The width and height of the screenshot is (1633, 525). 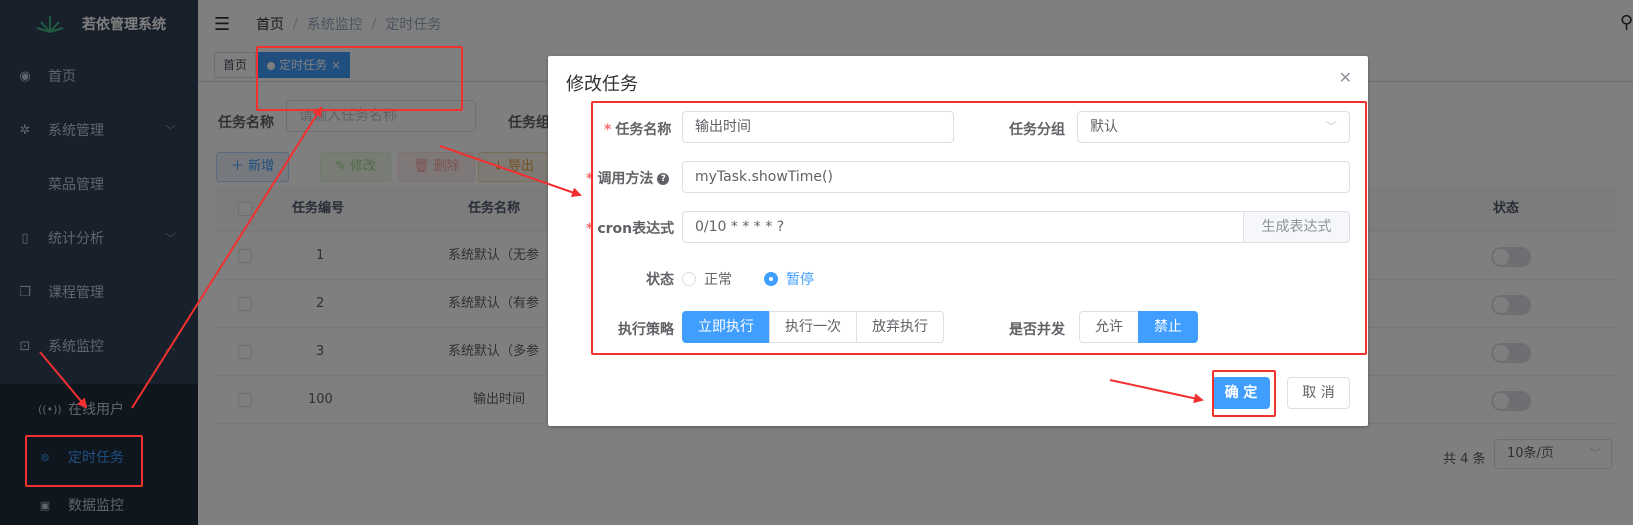 What do you see at coordinates (1331, 126) in the screenshot?
I see `chevron-down-icon: ﹀` at bounding box center [1331, 126].